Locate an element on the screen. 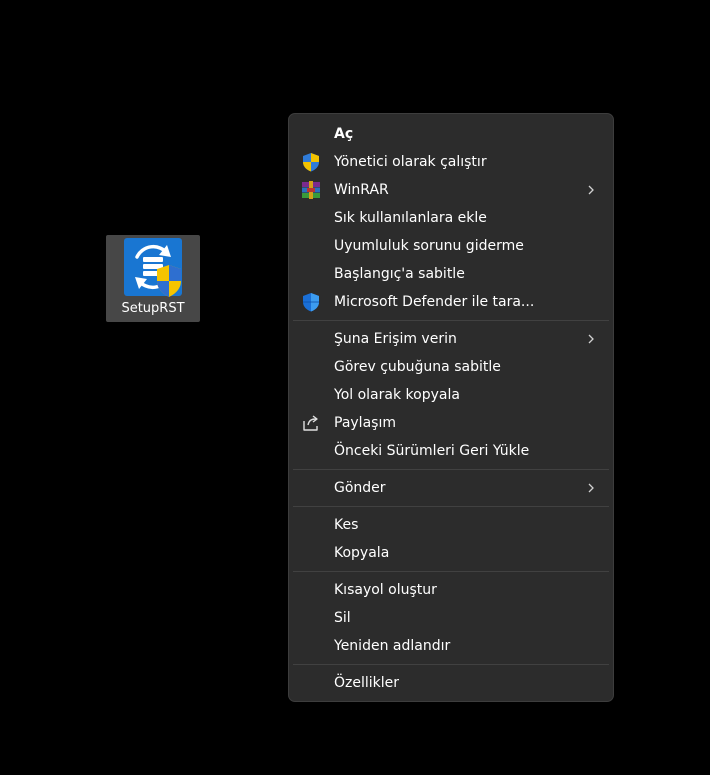 Image resolution: width=710 pixels, height=775 pixels. uac-shield-icon is located at coordinates (311, 162).